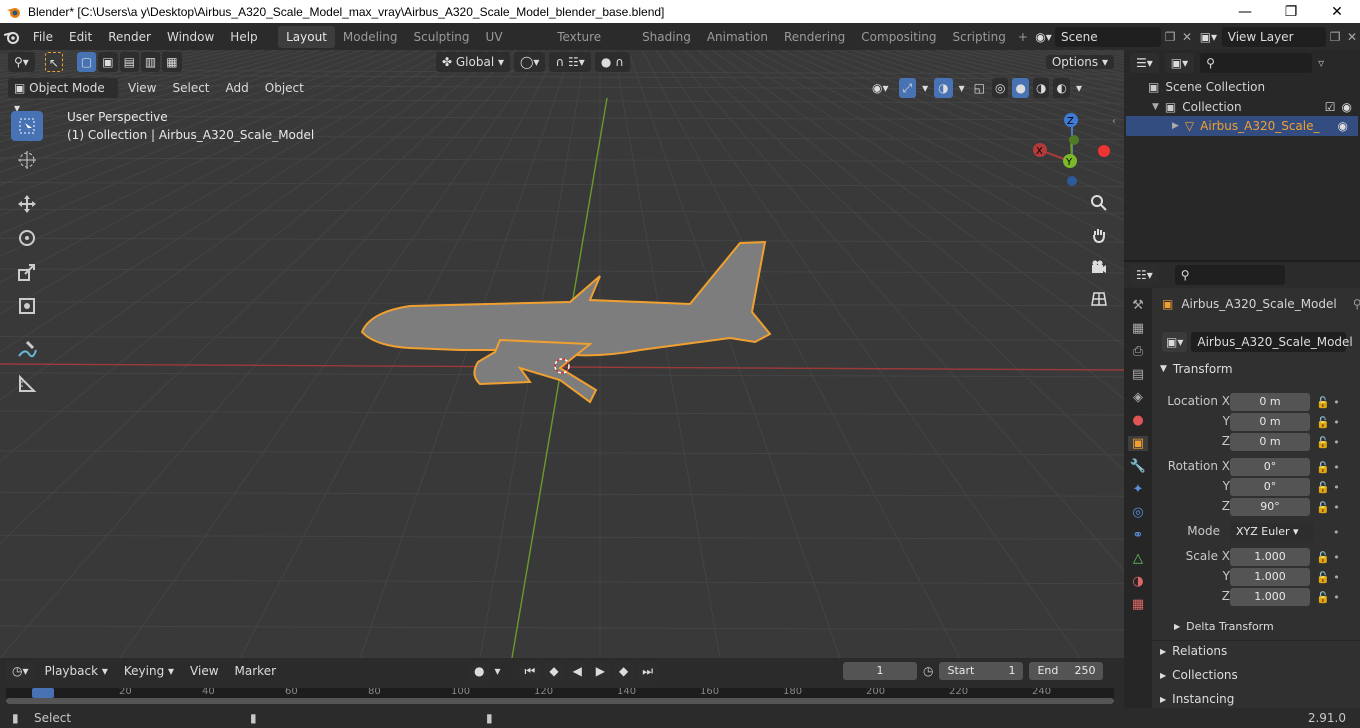 Image resolution: width=1360 pixels, height=728 pixels. What do you see at coordinates (497, 671) in the screenshot?
I see `record-dropdown: ▾` at bounding box center [497, 671].